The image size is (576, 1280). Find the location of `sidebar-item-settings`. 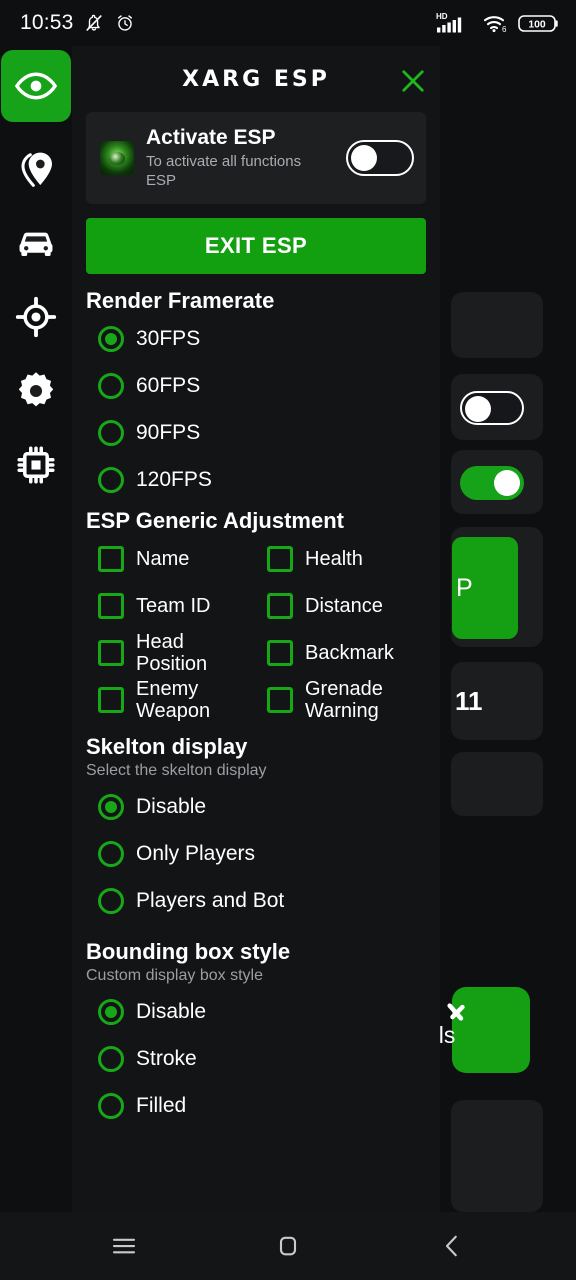

sidebar-item-settings is located at coordinates (36, 391).